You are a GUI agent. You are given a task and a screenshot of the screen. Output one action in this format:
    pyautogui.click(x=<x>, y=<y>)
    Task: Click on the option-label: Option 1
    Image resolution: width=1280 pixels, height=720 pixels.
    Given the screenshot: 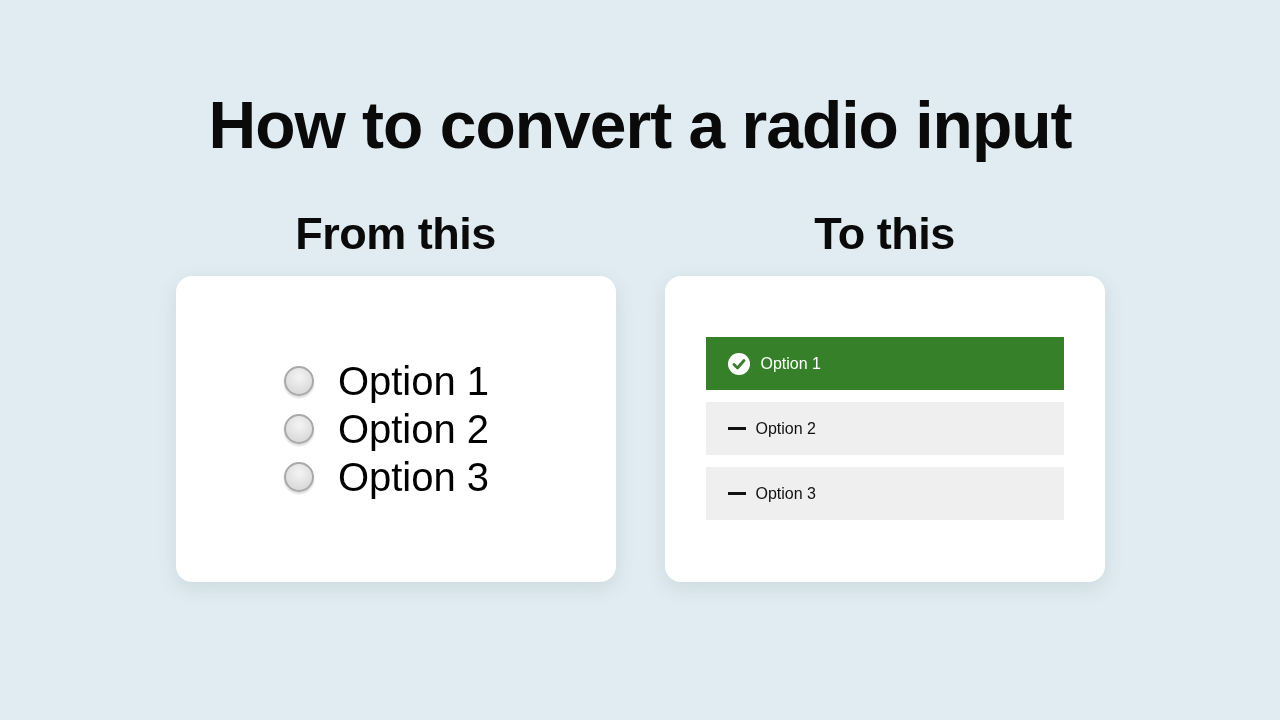 What is the action you would take?
    pyautogui.click(x=413, y=381)
    